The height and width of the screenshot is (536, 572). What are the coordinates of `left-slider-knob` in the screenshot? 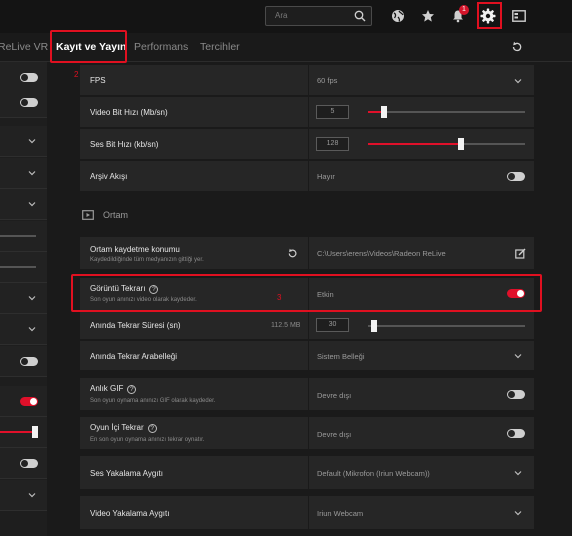 It's located at (35, 432).